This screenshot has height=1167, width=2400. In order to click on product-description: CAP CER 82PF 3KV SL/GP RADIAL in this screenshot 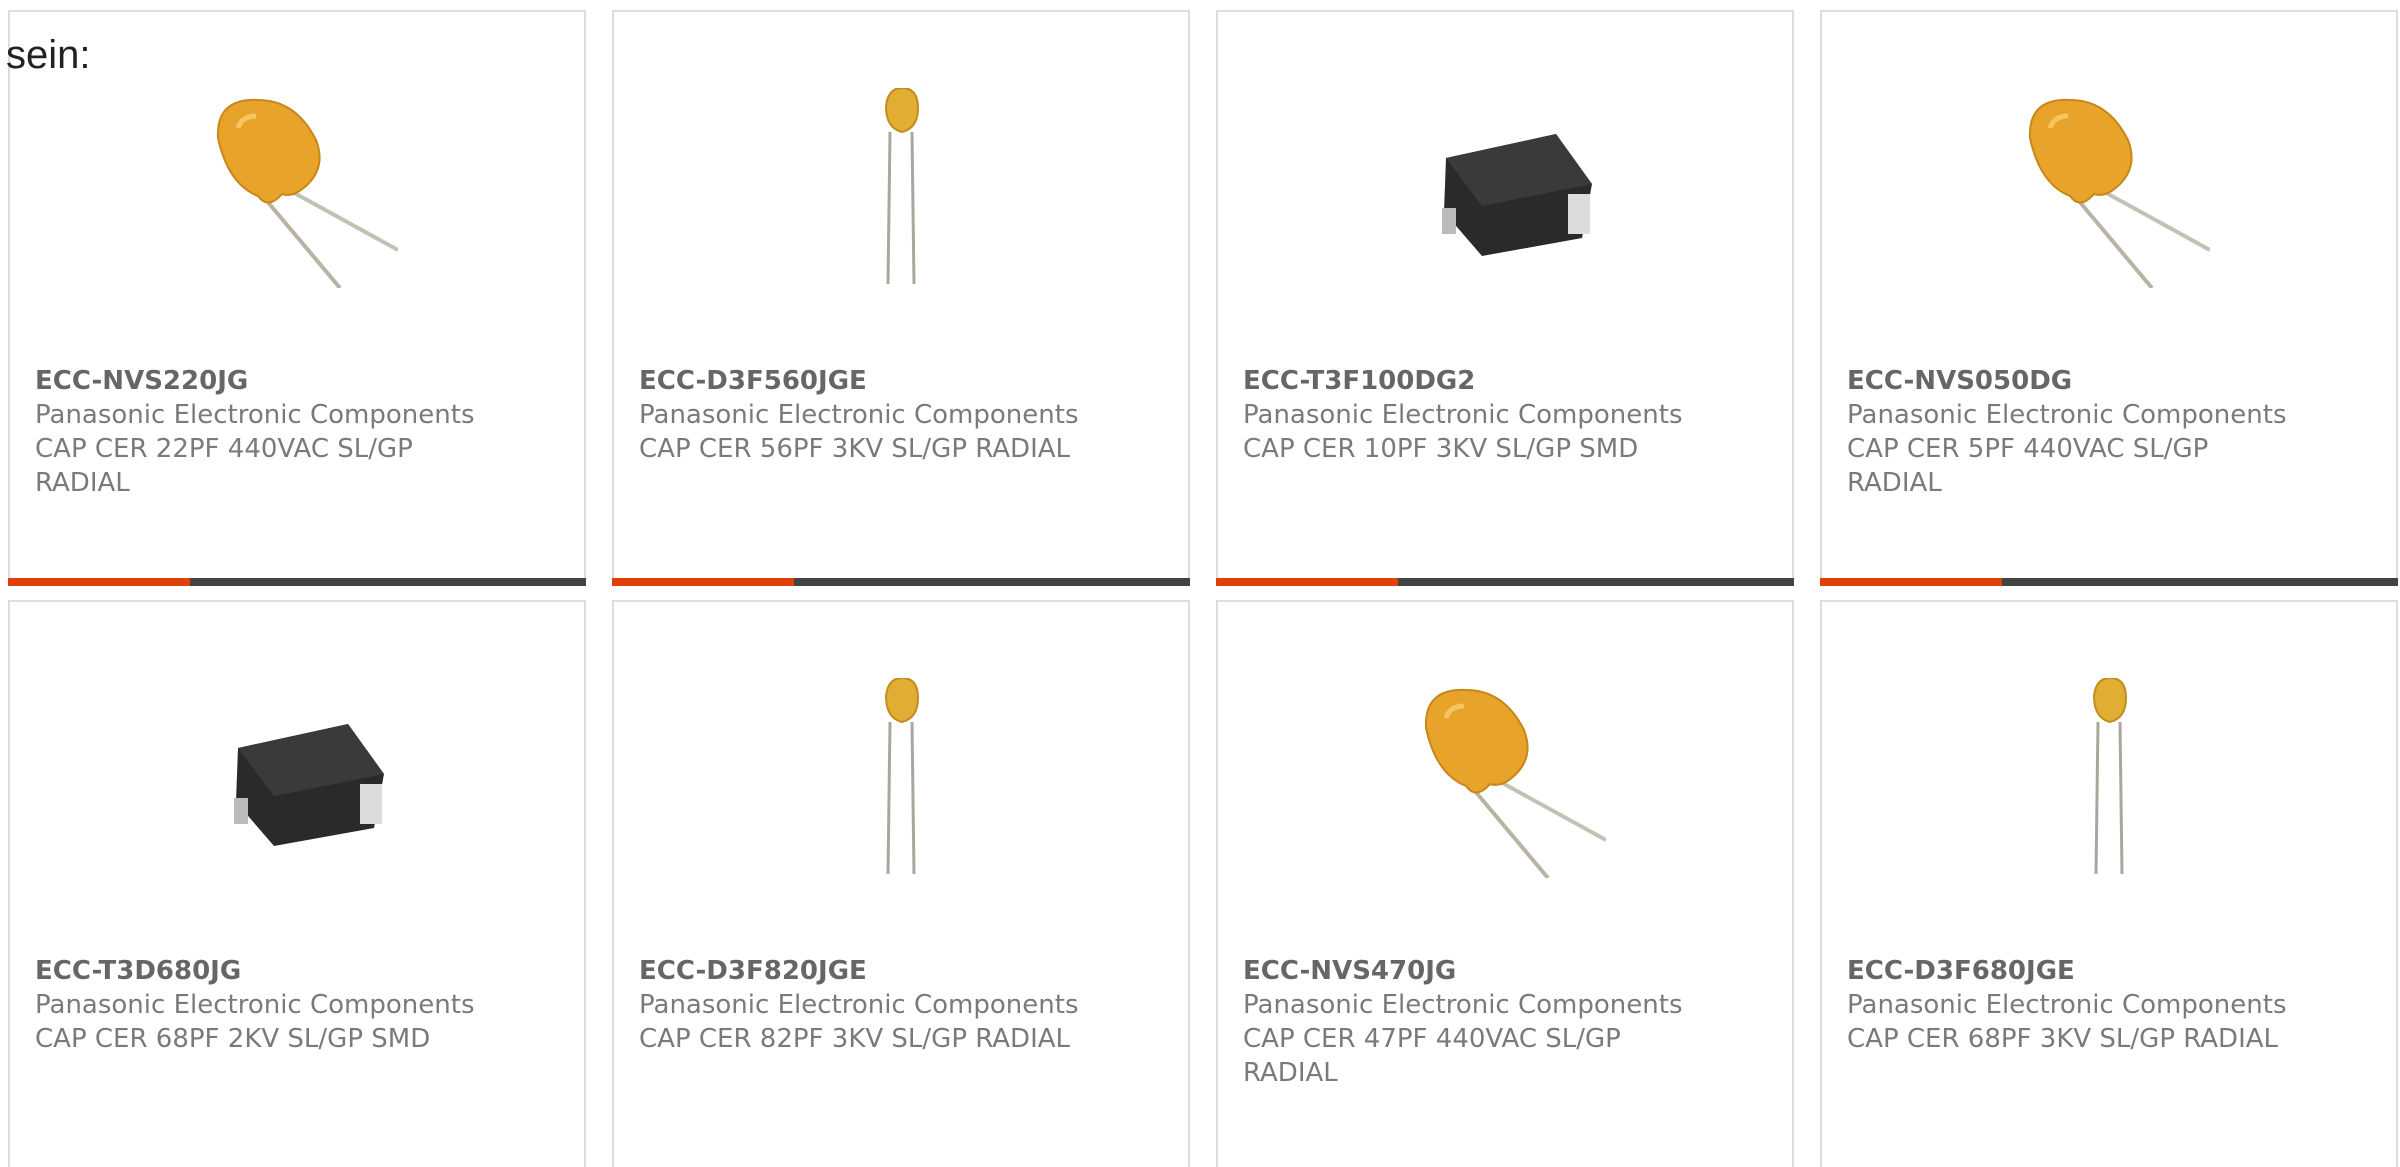, I will do `click(855, 1039)`.